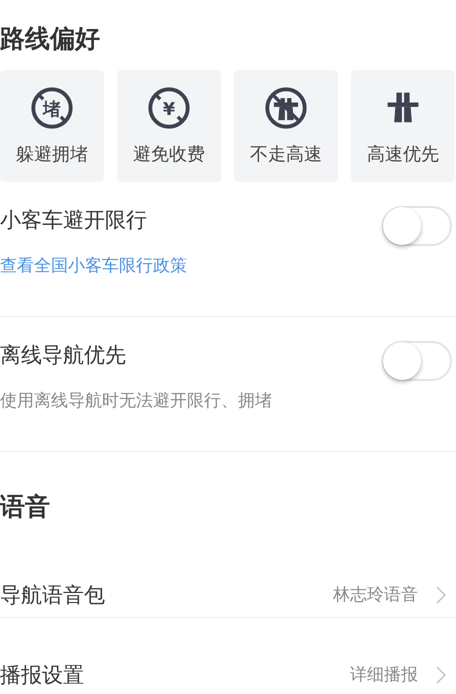 The height and width of the screenshot is (694, 456). What do you see at coordinates (403, 126) in the screenshot?
I see `route-option: 高速优先` at bounding box center [403, 126].